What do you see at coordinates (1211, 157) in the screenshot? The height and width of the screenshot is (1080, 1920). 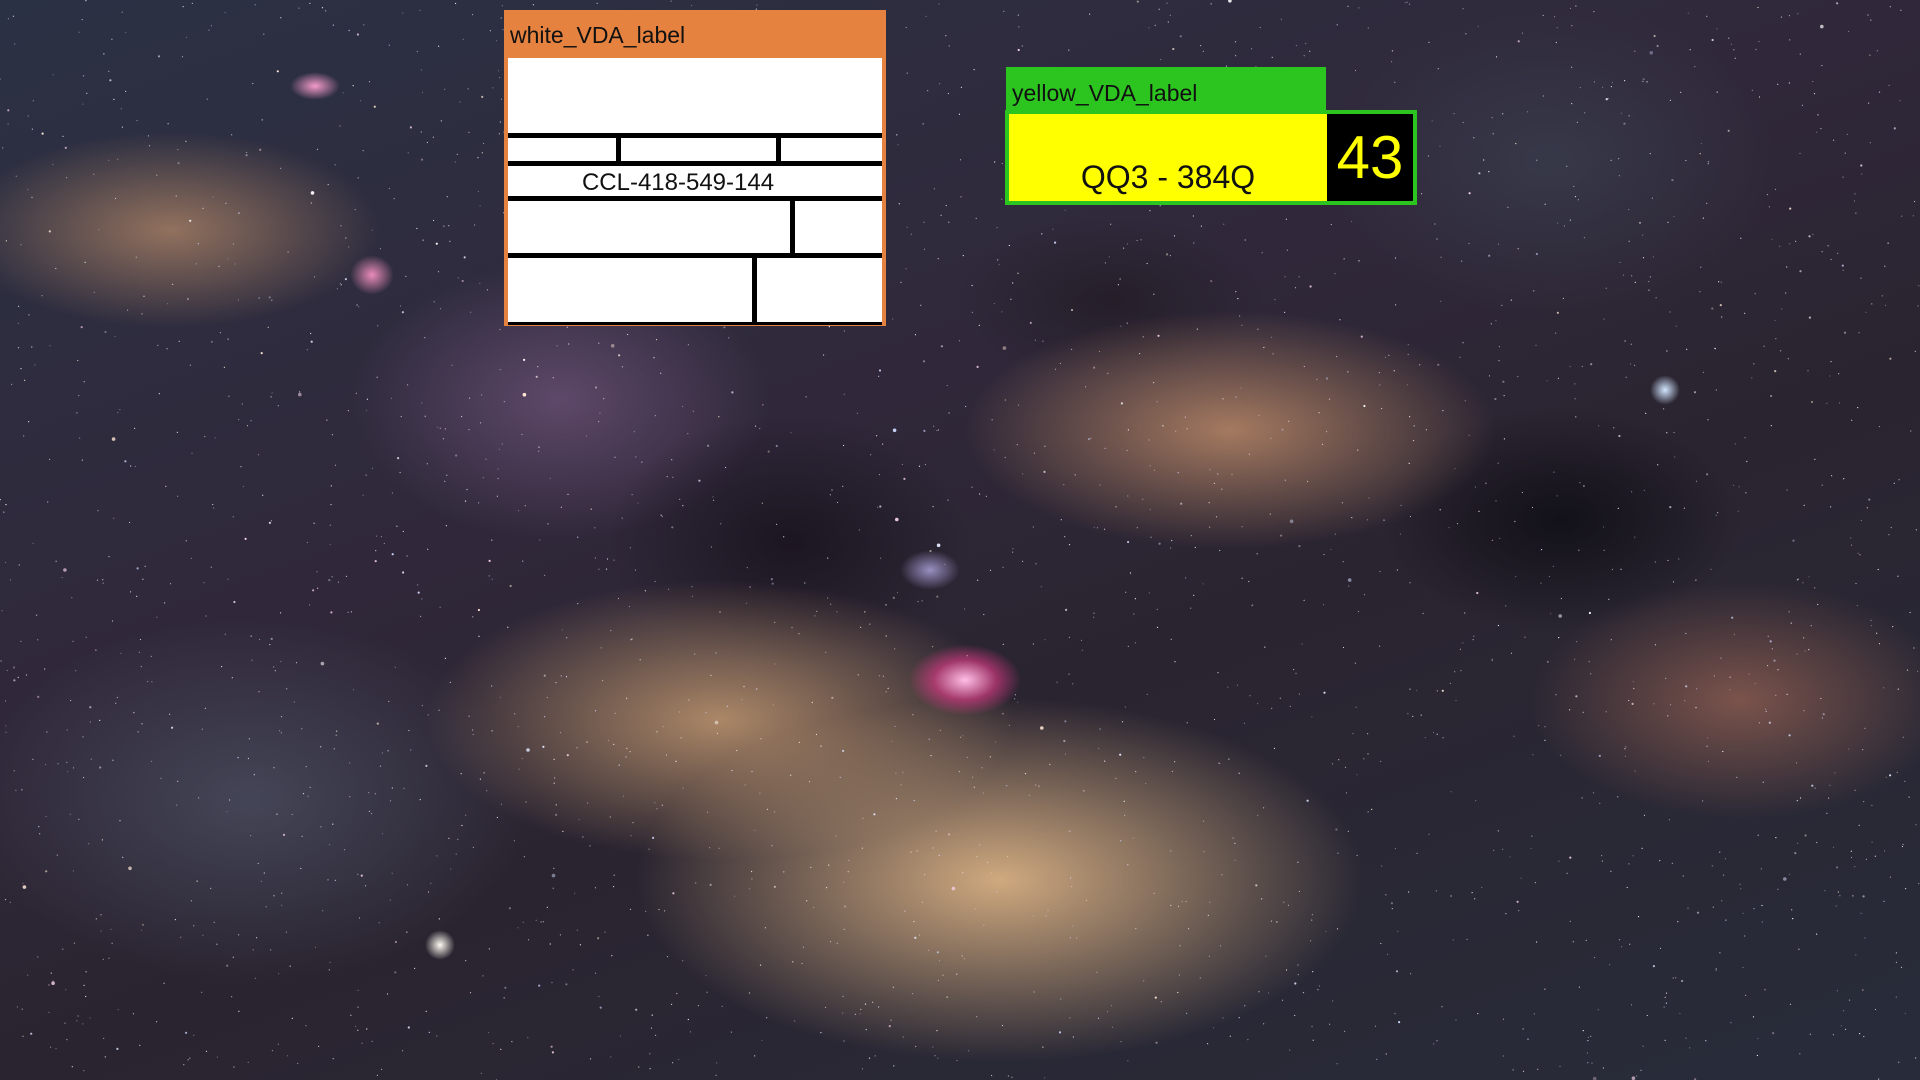 I see `yellow-vda-label: QQ3 - 384Q 43` at bounding box center [1211, 157].